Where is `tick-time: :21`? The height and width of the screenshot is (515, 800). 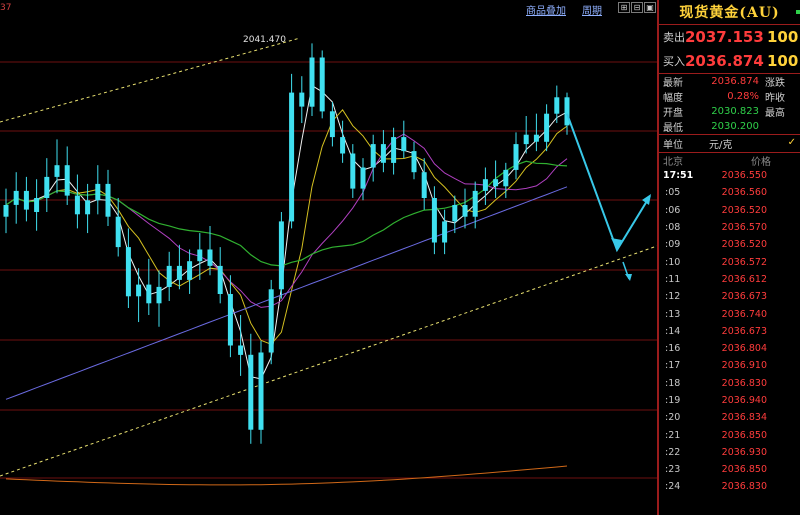 tick-time: :21 is located at coordinates (673, 435).